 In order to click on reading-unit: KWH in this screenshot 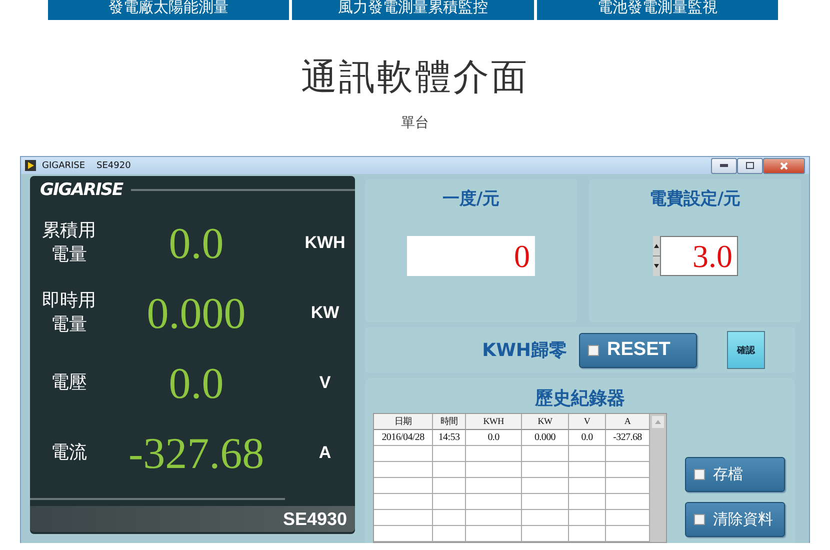, I will do `click(325, 243)`.